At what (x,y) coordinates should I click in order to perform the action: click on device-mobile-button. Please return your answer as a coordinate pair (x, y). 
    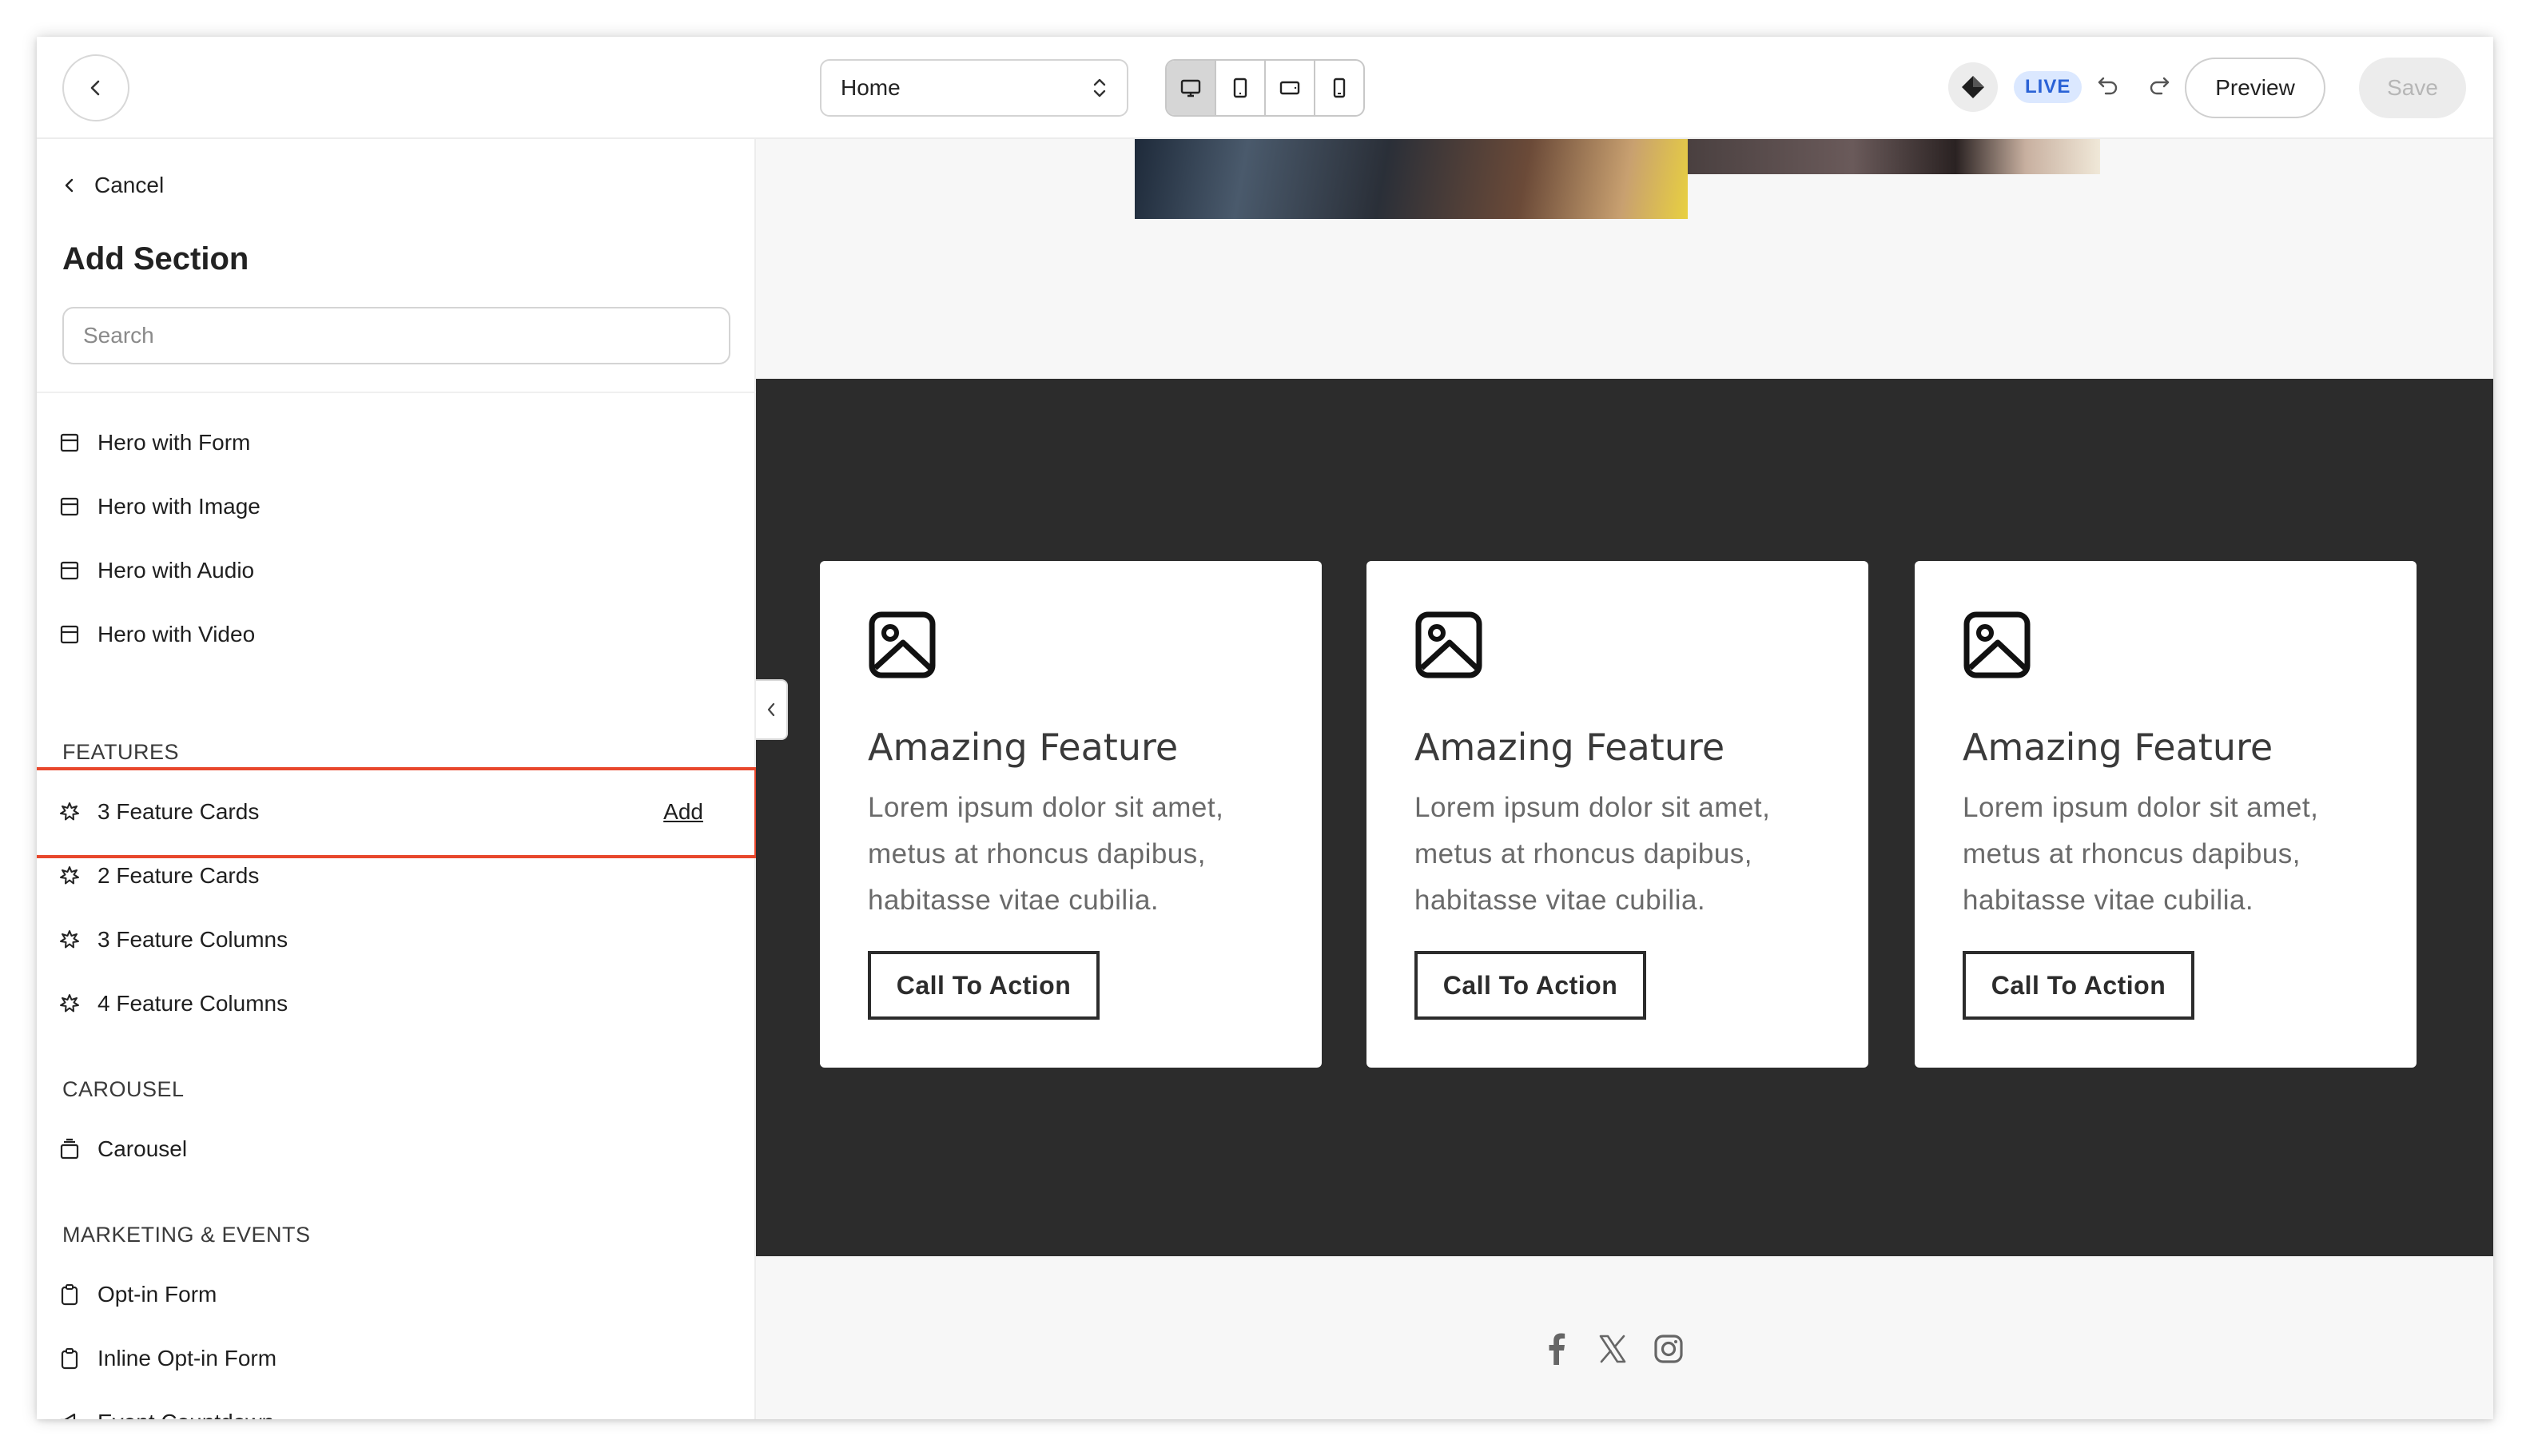
    Looking at the image, I should click on (1339, 88).